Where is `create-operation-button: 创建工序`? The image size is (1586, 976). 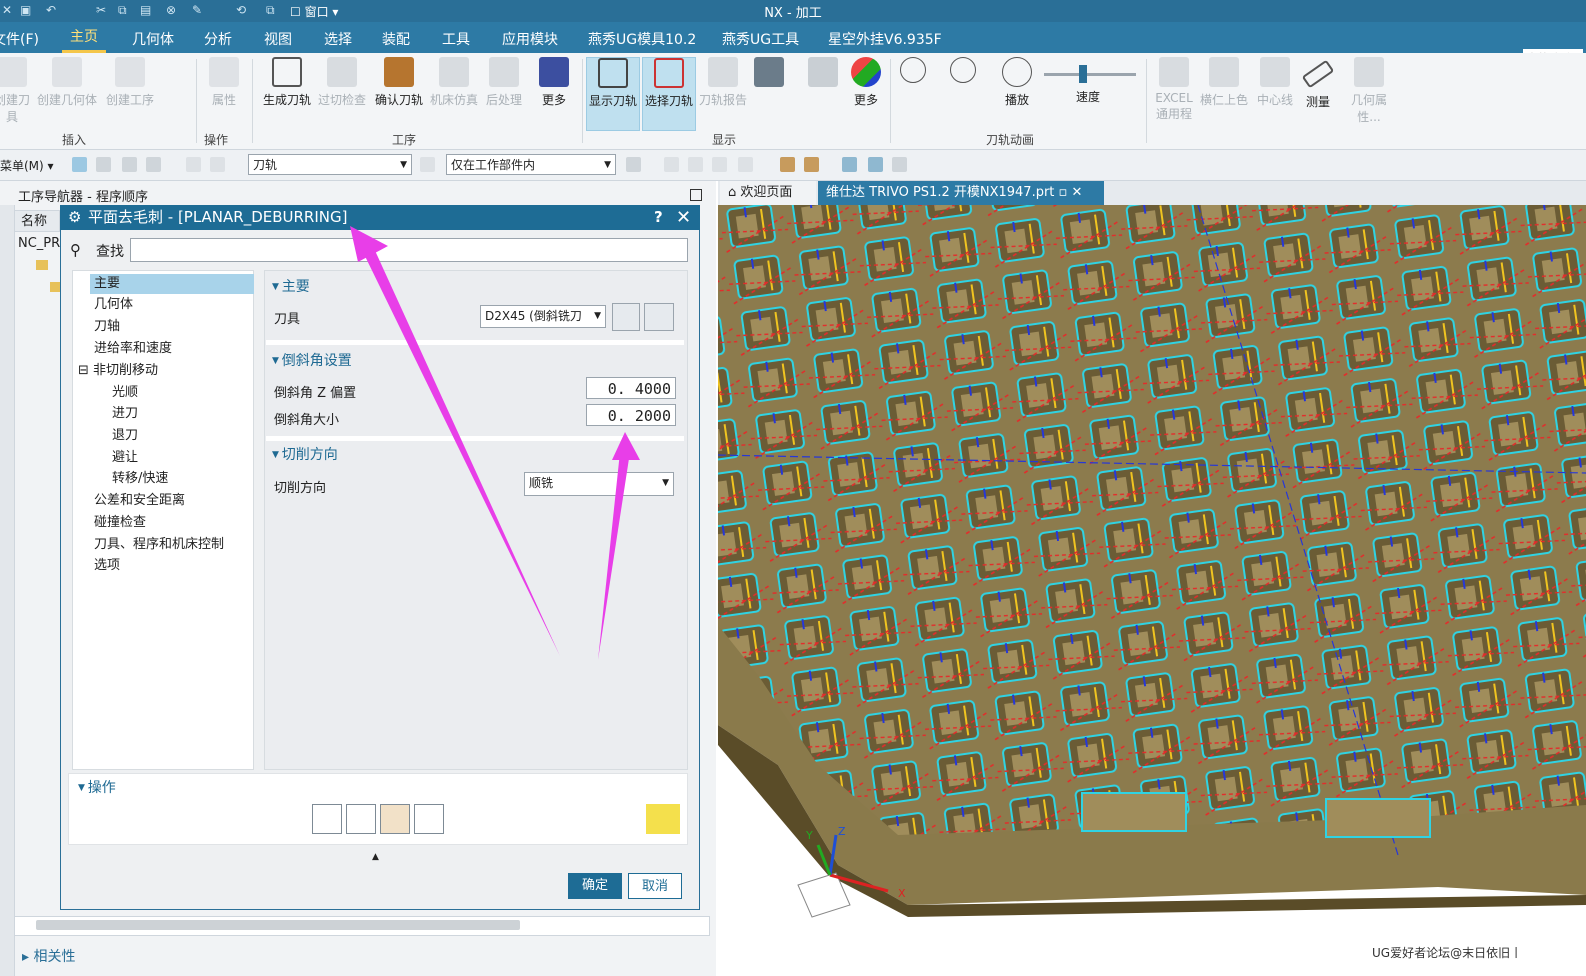
create-operation-button: 创建工序 is located at coordinates (130, 82).